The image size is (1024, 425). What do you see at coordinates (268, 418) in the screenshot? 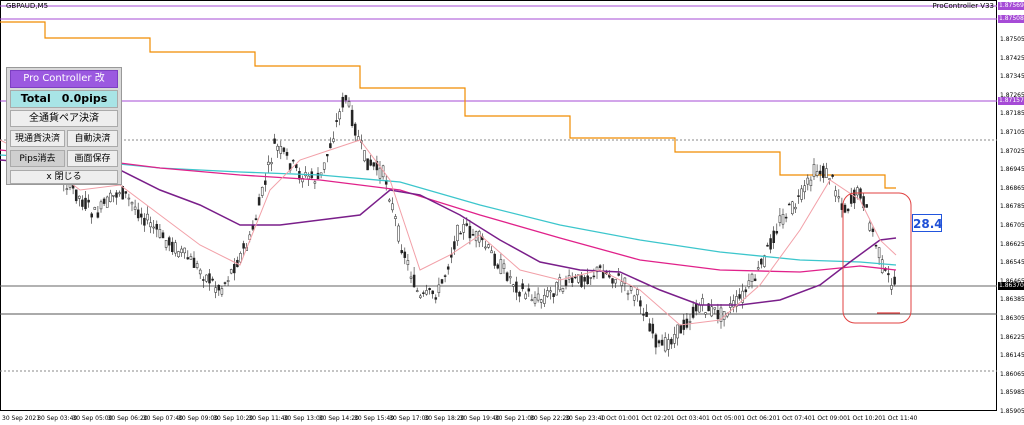
I see `time-axis-label: 30 Sep 11:40` at bounding box center [268, 418].